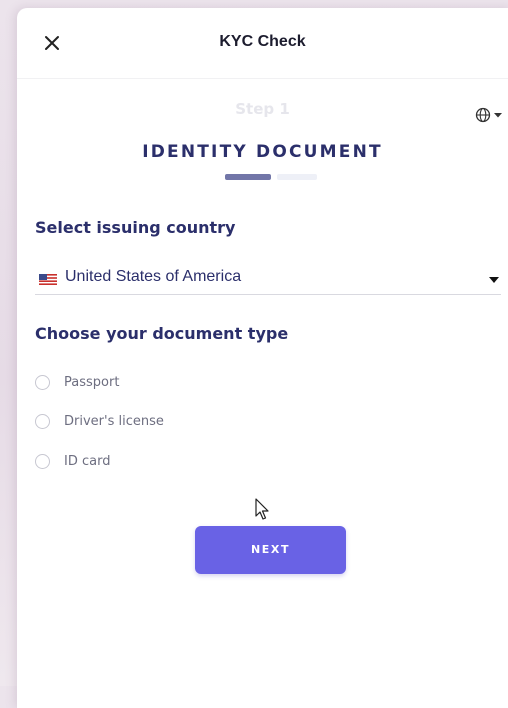 The image size is (508, 708). Describe the element at coordinates (297, 177) in the screenshot. I see `progress-segment-inactive` at that location.